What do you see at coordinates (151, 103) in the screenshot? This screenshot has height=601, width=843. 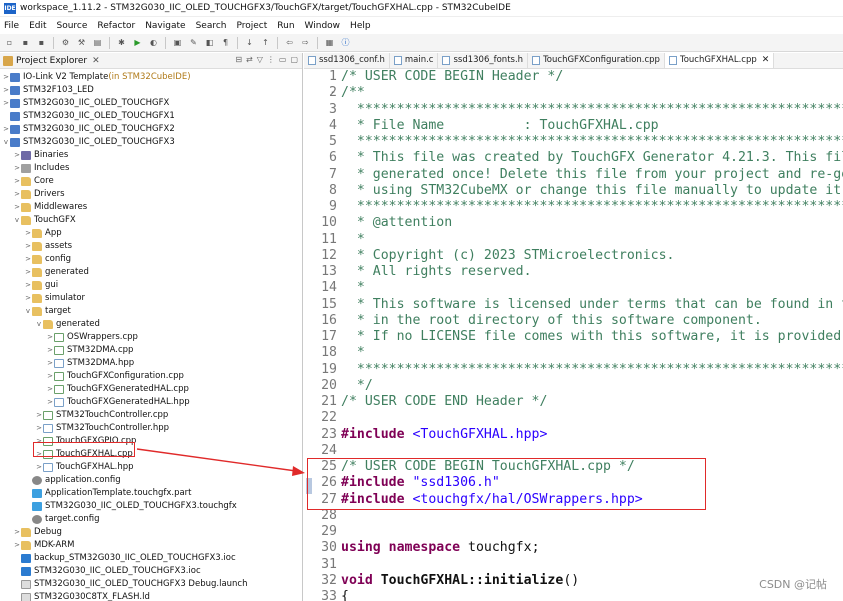 I see `tree-item: > STM32G030_IIC_OLED_TOUCHGFX` at bounding box center [151, 103].